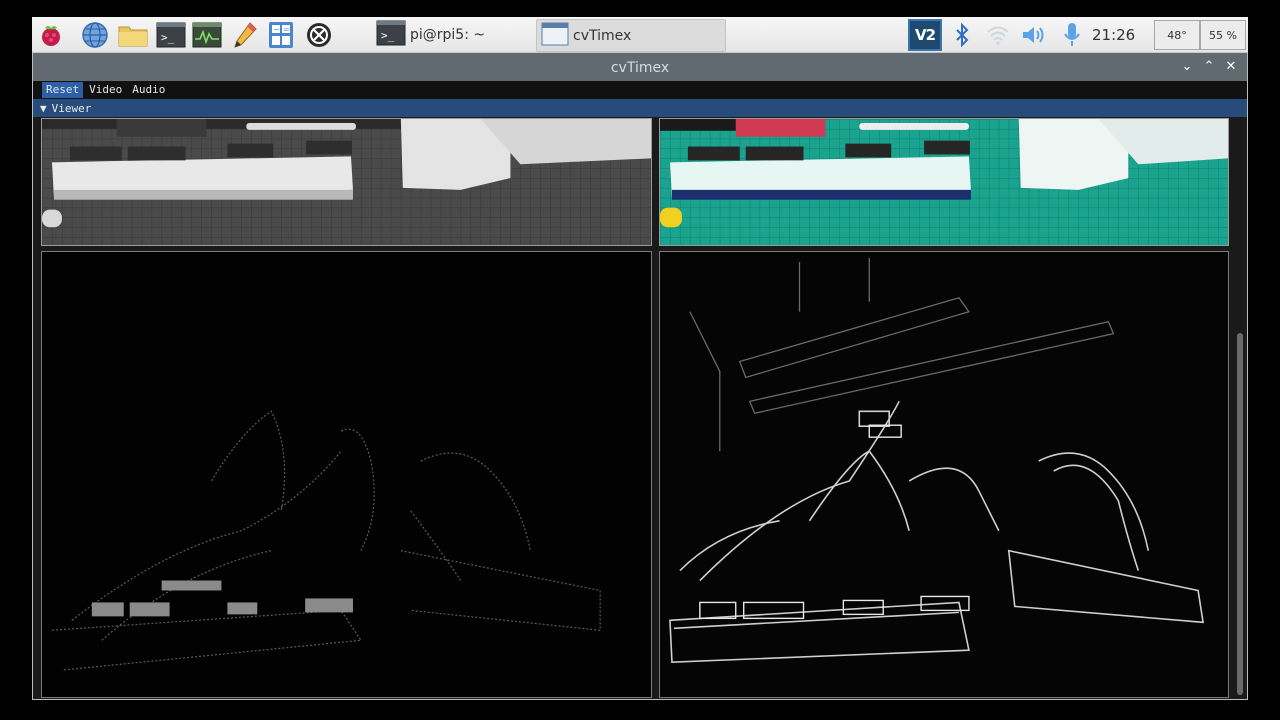 Image resolution: width=1280 pixels, height=720 pixels. Describe the element at coordinates (207, 35) in the screenshot. I see `task-manager-icon` at that location.